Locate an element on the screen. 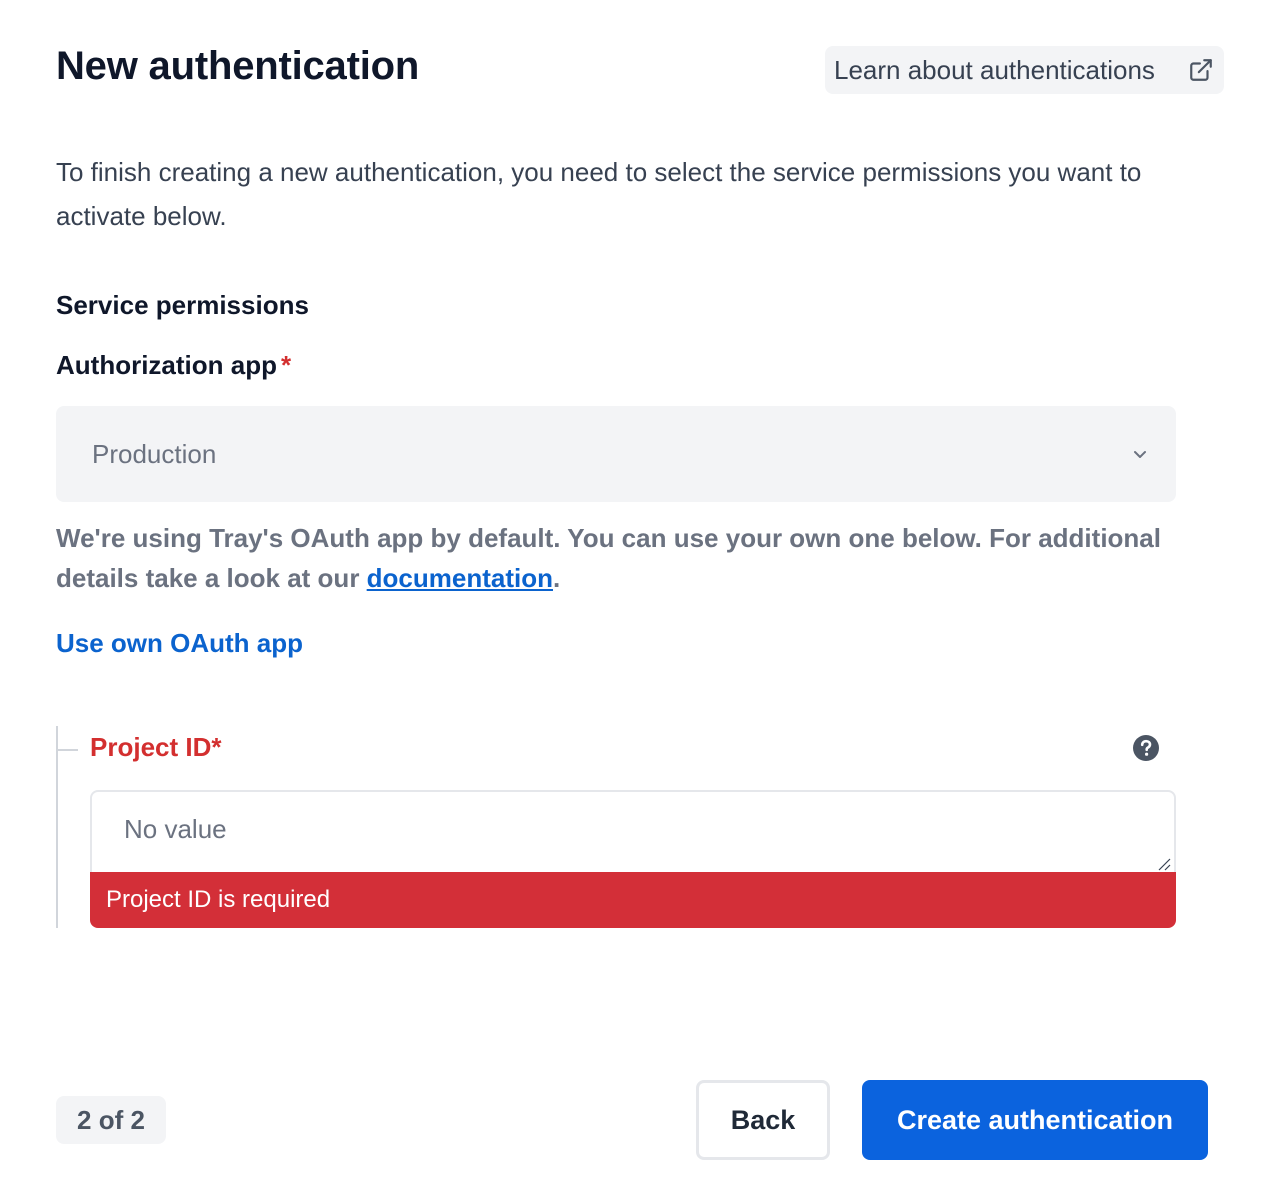  learn-link-label: Learn about authentications is located at coordinates (994, 69).